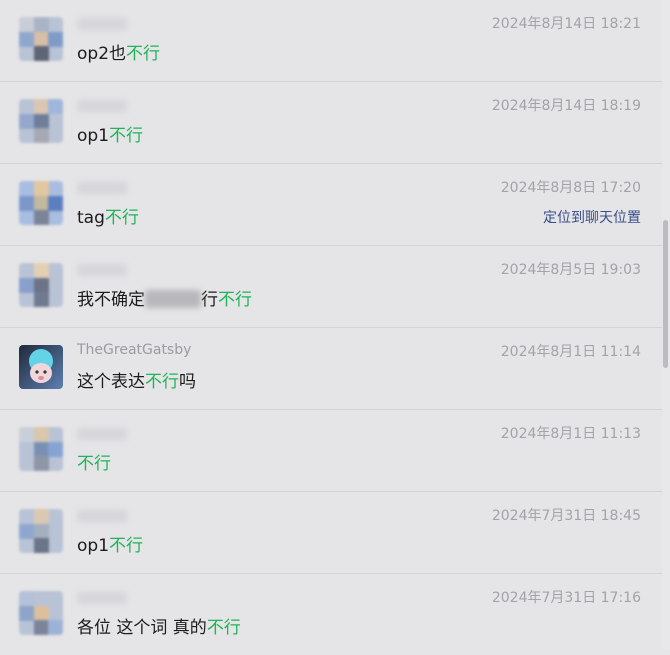  What do you see at coordinates (331, 123) in the screenshot?
I see `message-row: 2024年8月14日 18:19 op1不行` at bounding box center [331, 123].